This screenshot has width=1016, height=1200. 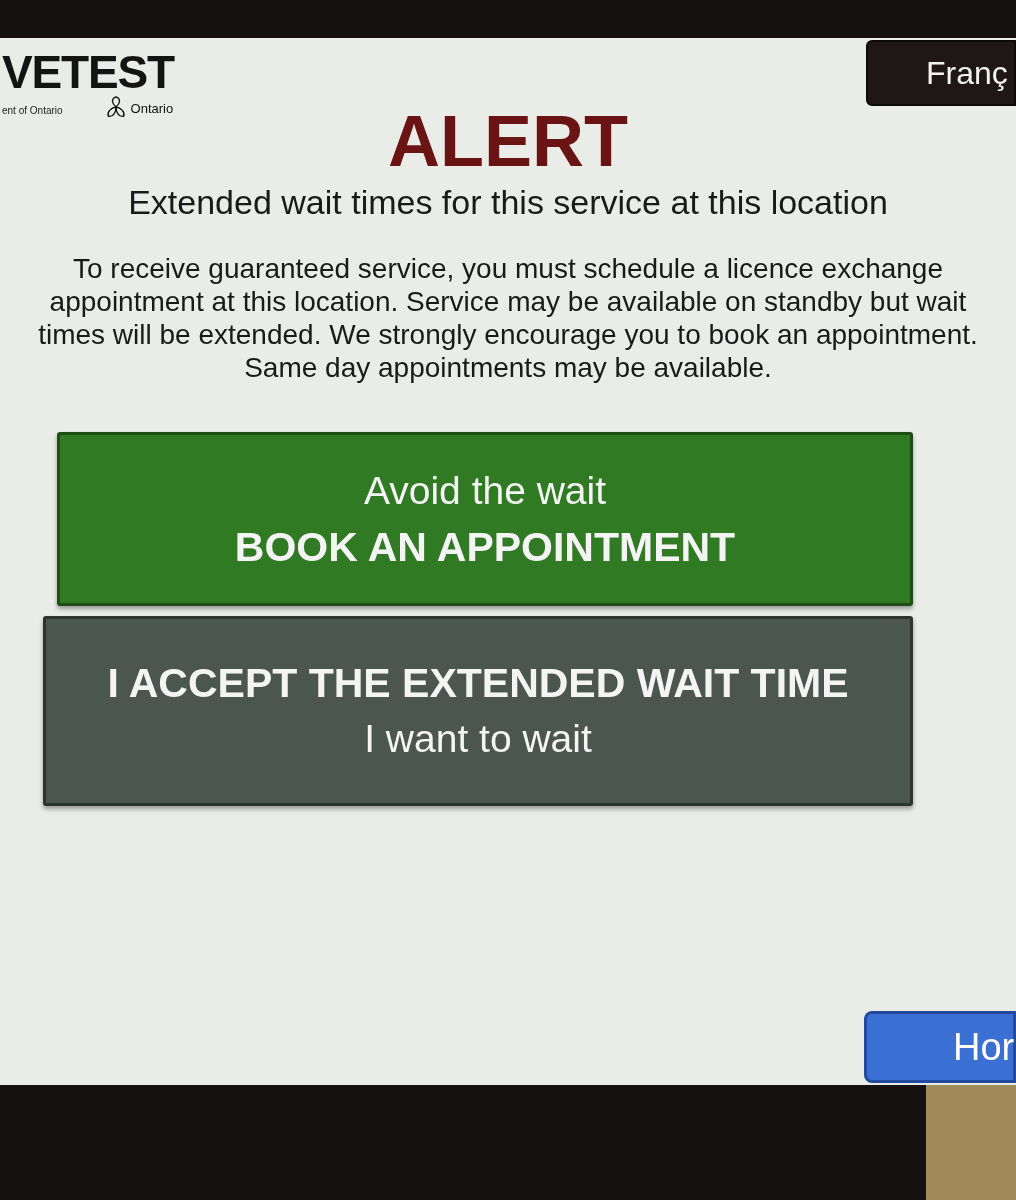 What do you see at coordinates (508, 318) in the screenshot?
I see `alert-message: To receive guaranteed service, you must schedule a licence exchange appointment at this location. Service may be available on standby but wait times will be extended. We strongly encourage you to book an appointment. Same day appointments may be available.` at bounding box center [508, 318].